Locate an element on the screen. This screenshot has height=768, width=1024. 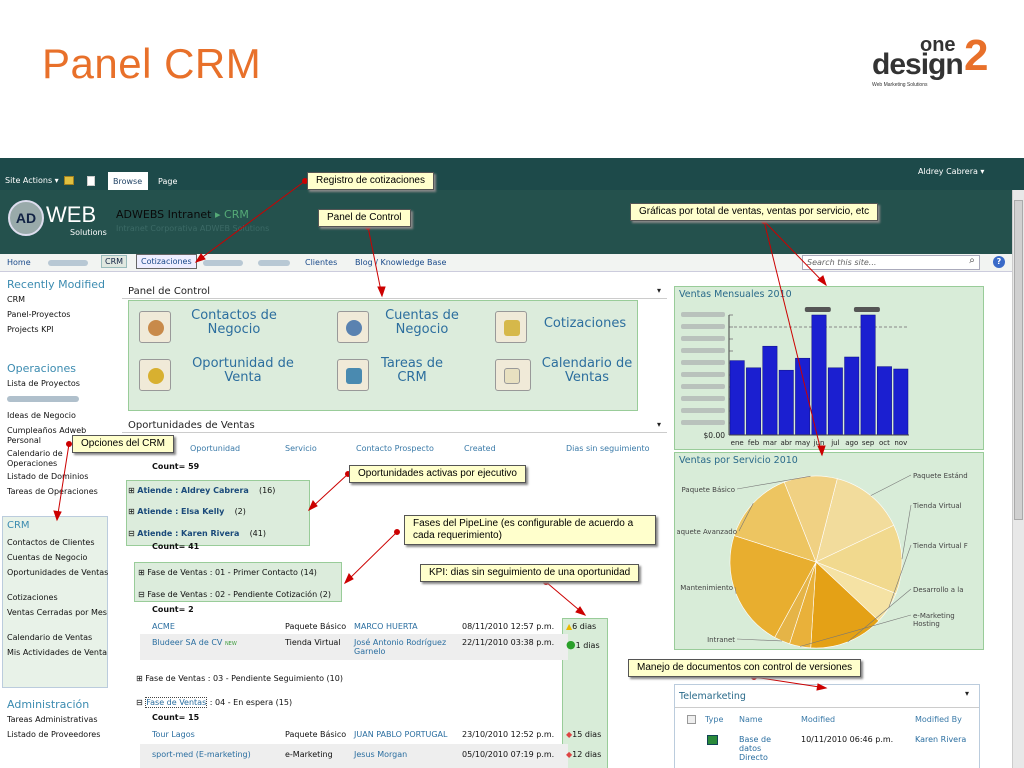
edit-page-icon is located at coordinates (91, 181).